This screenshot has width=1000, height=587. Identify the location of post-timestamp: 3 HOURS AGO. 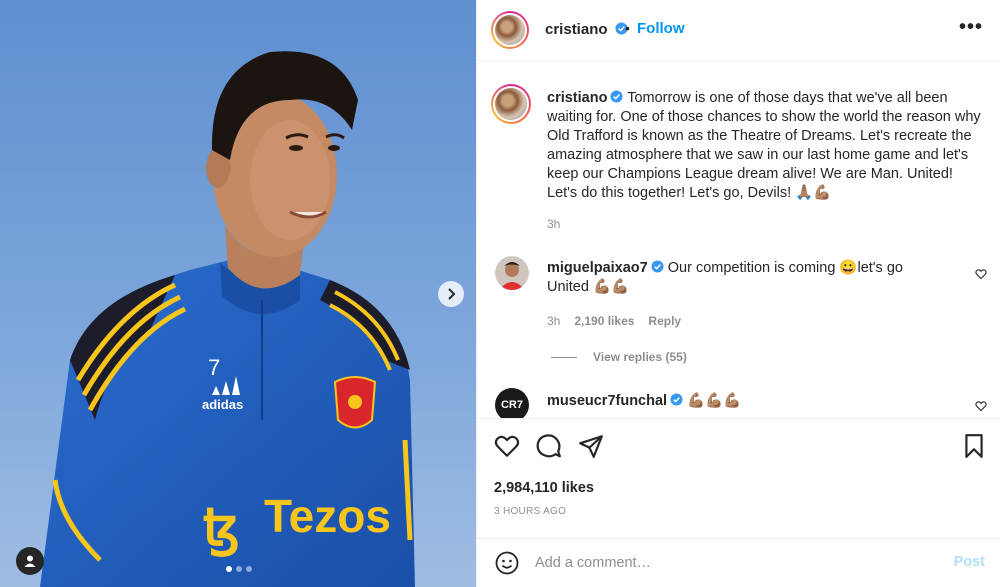
(530, 511).